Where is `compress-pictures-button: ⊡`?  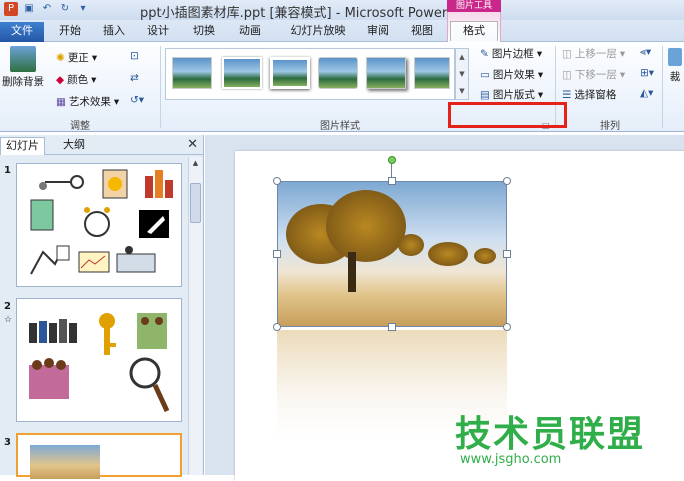 compress-pictures-button: ⊡ is located at coordinates (134, 56).